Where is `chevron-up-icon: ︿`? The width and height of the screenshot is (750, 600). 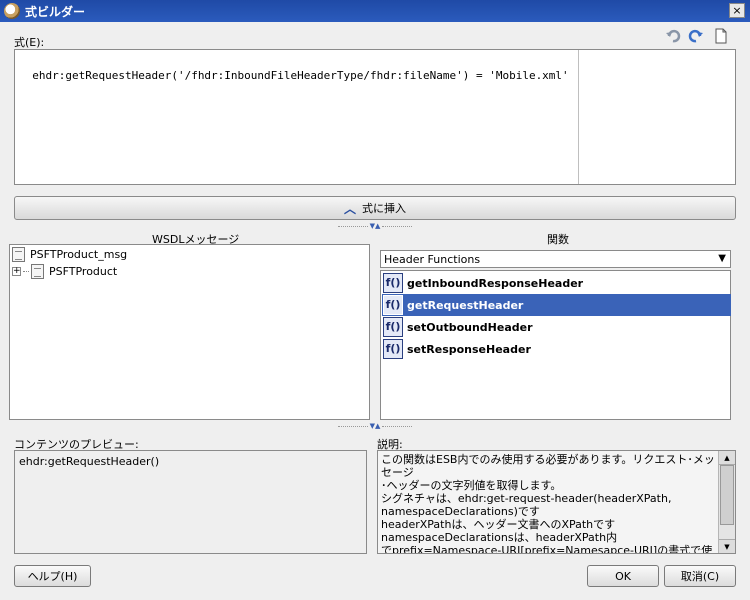
chevron-up-icon: ︿ is located at coordinates (349, 208).